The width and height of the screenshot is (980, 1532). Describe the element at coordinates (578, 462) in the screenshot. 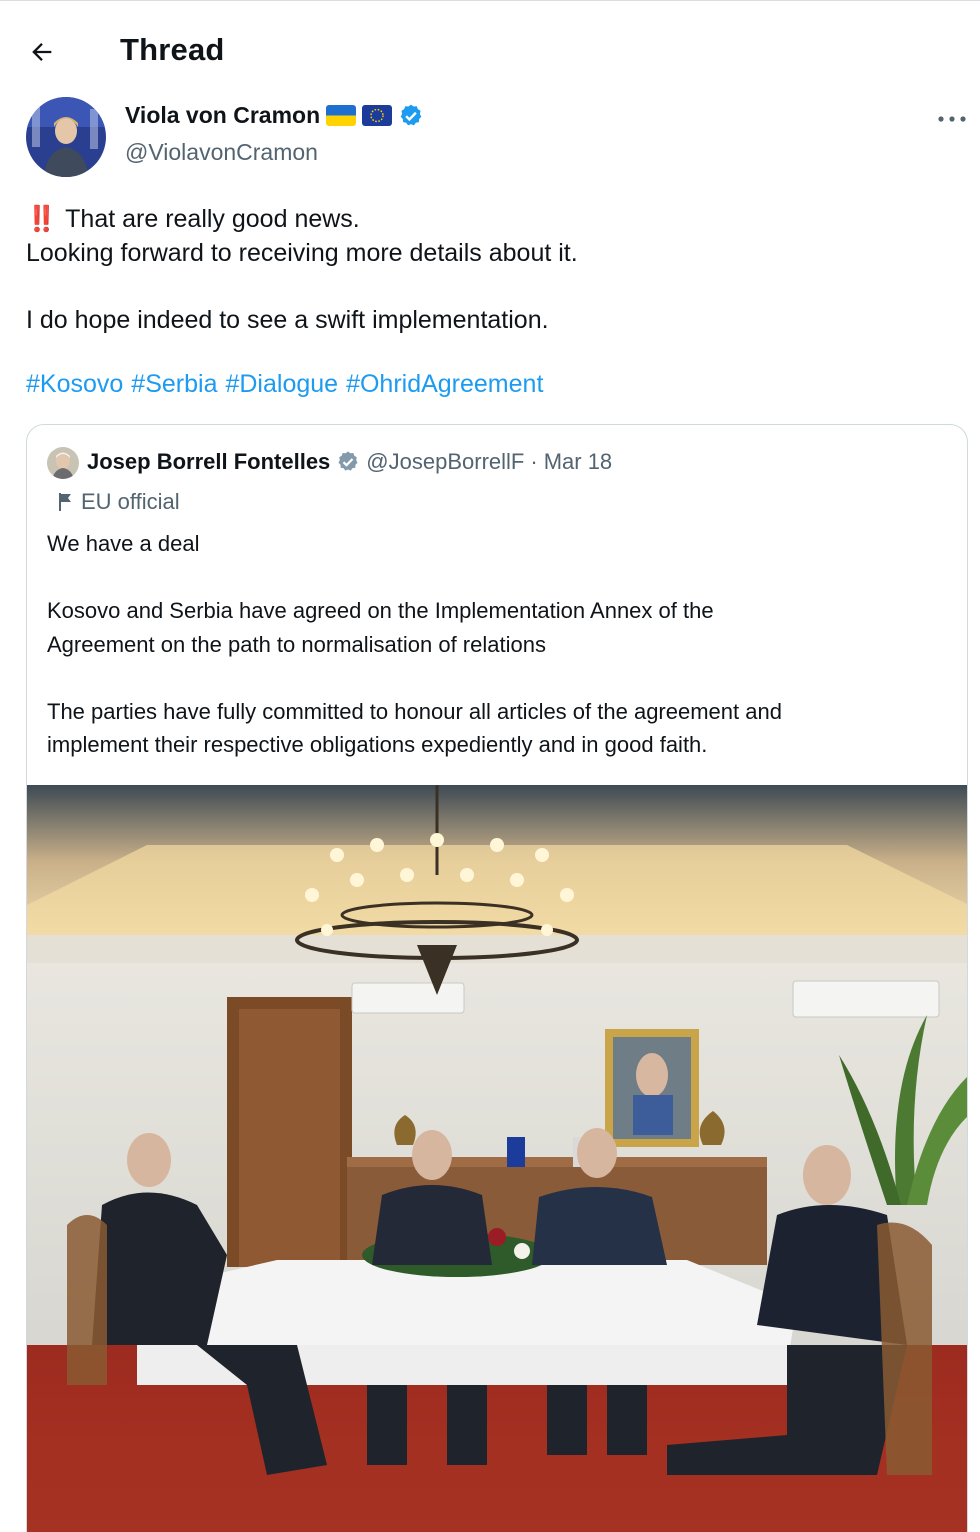

I see `quoted-date: Mar 18` at that location.